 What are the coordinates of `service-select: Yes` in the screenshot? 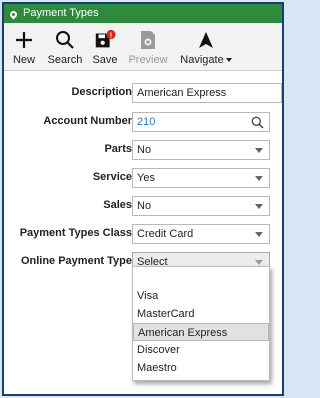 It's located at (201, 178).